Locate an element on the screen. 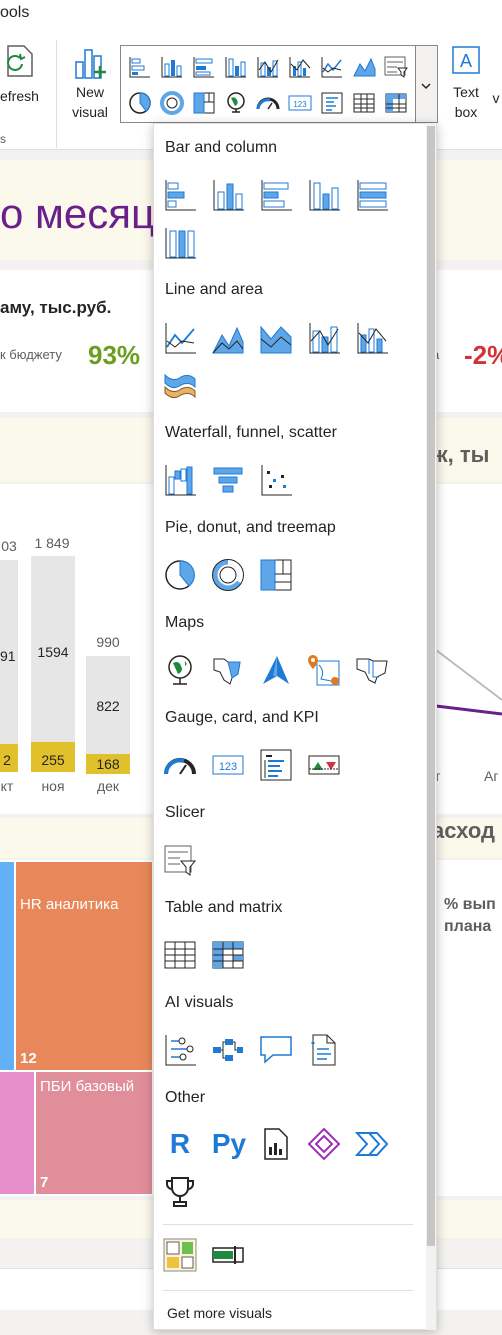 The image size is (502, 1335). visual-gallery: 123 is located at coordinates (268, 84).